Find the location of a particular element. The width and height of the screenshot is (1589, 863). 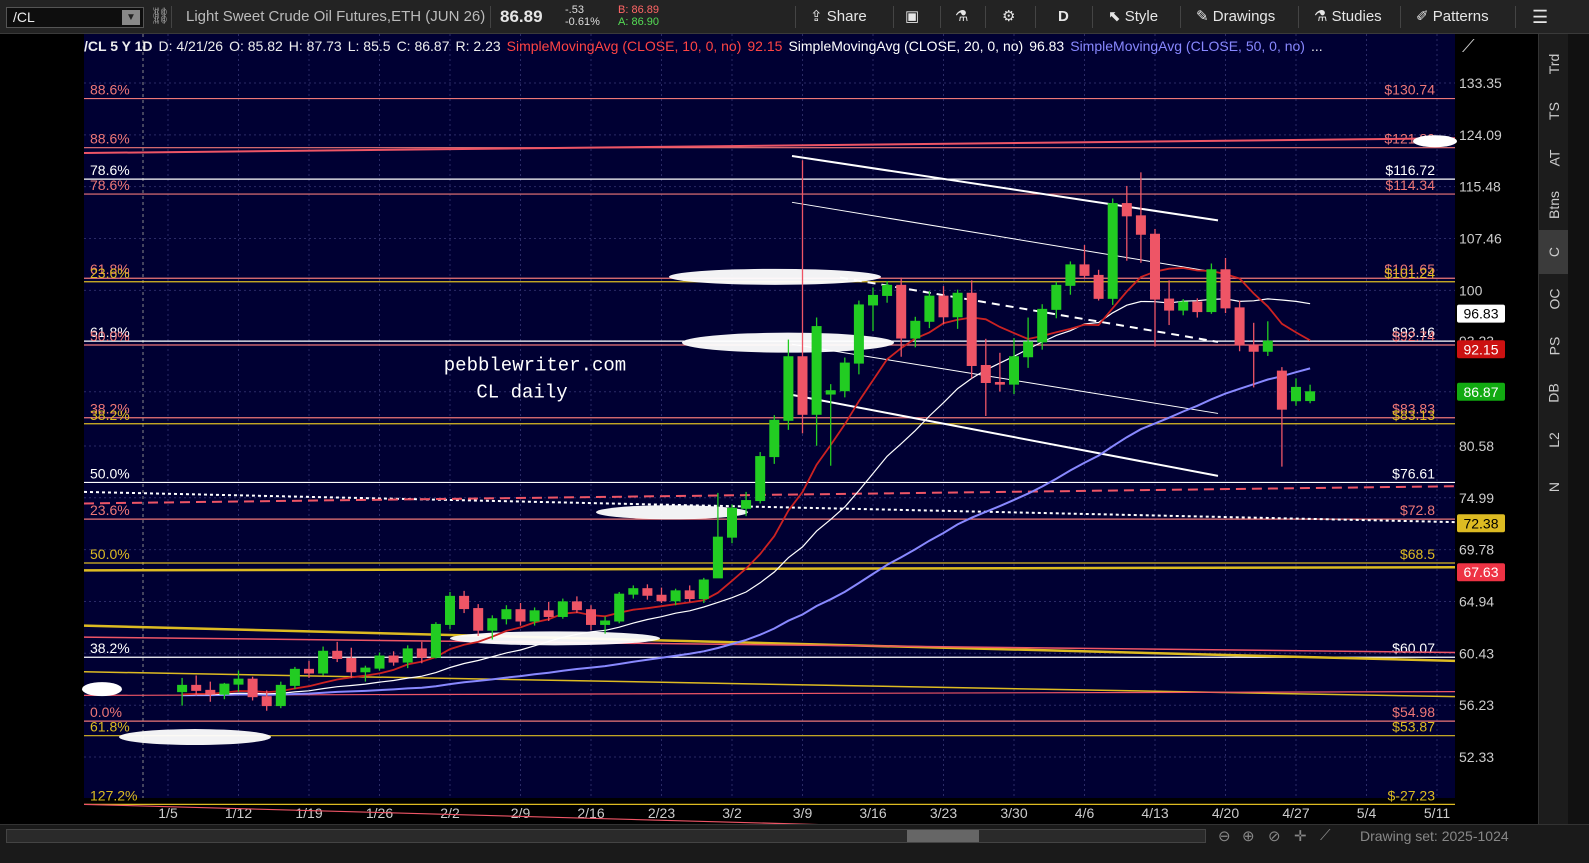

y-tick-label: 124.09 is located at coordinates (1480, 135).